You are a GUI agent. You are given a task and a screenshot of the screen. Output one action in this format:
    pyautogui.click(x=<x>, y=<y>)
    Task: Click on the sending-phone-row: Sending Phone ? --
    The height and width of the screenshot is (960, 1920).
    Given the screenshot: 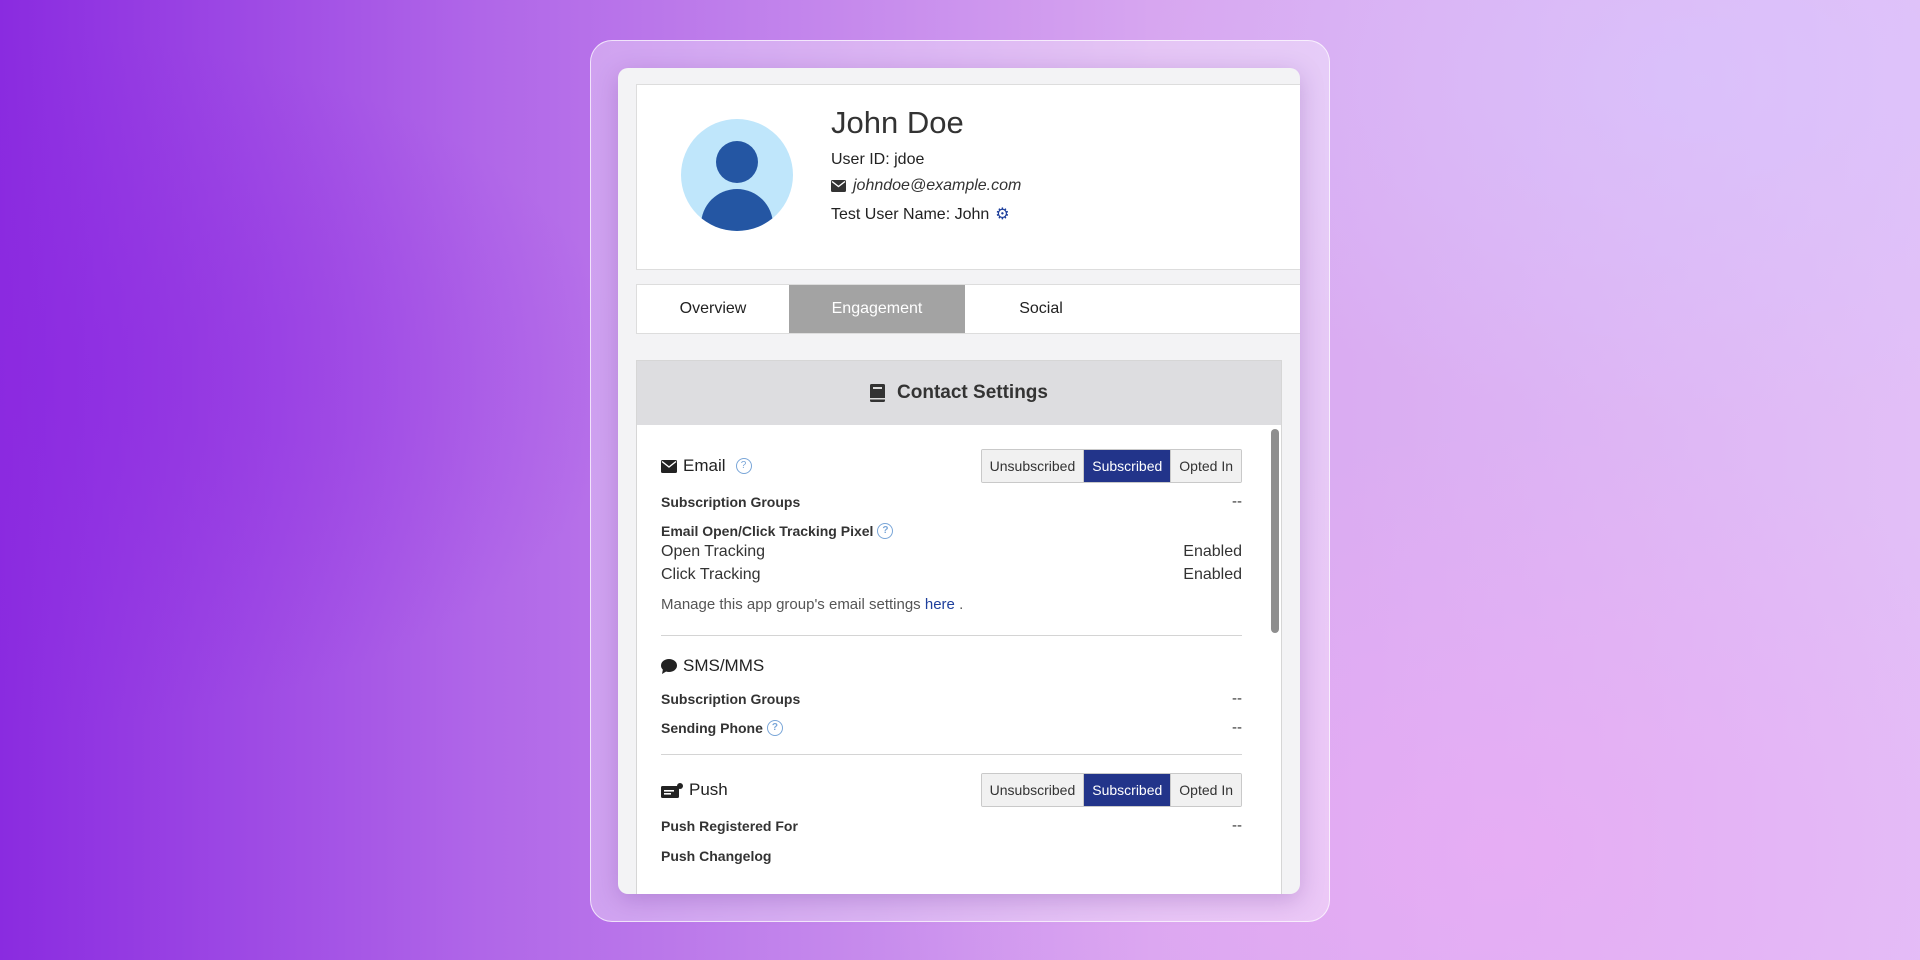 What is the action you would take?
    pyautogui.click(x=951, y=727)
    